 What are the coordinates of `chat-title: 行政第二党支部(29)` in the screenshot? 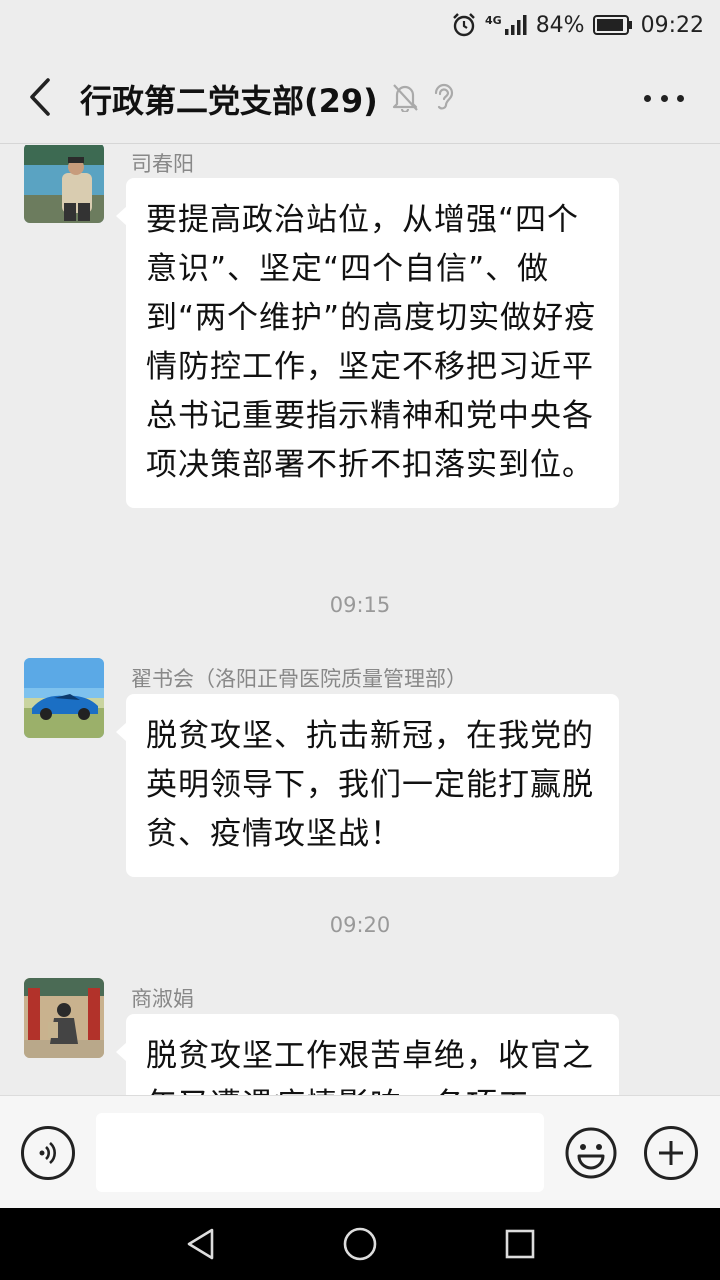 It's located at (229, 101).